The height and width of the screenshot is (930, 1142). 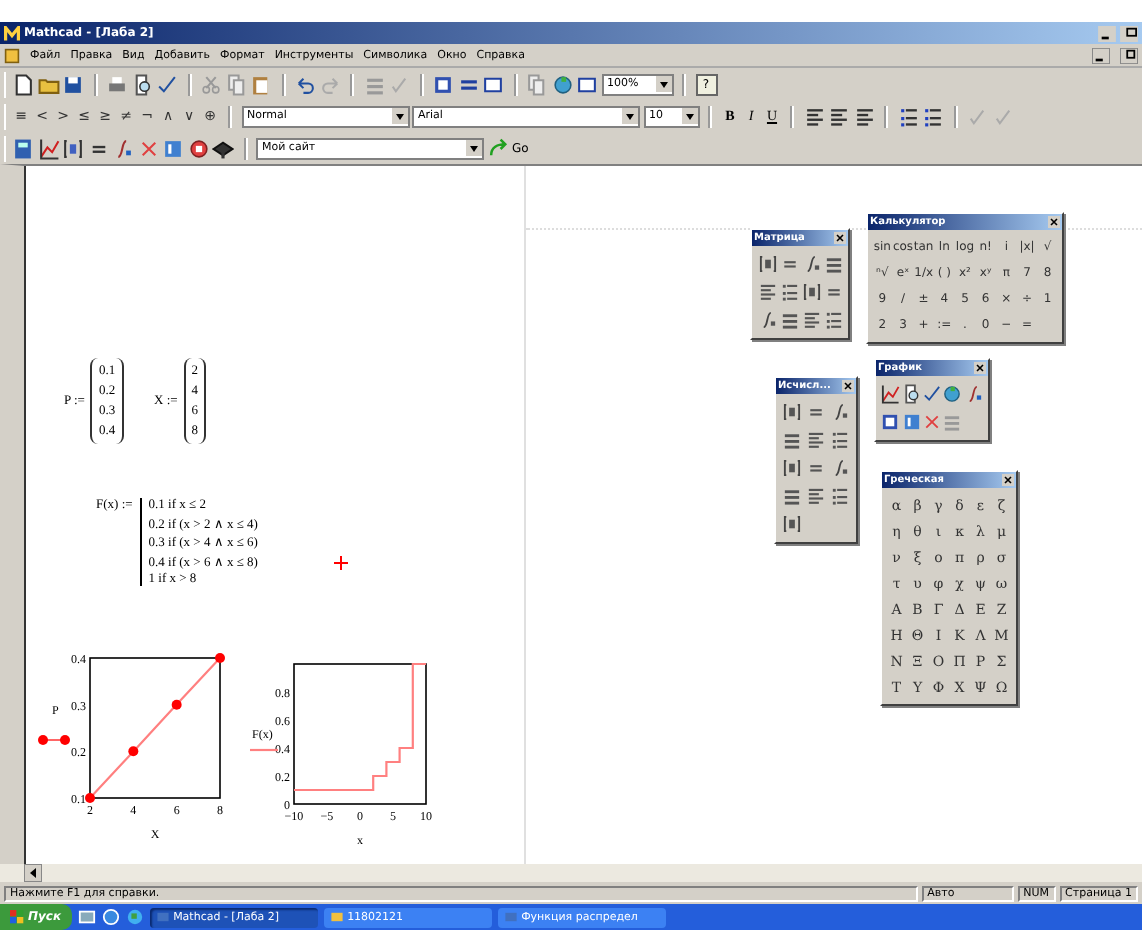 What do you see at coordinates (110, 917) in the screenshot?
I see `browser-icon` at bounding box center [110, 917].